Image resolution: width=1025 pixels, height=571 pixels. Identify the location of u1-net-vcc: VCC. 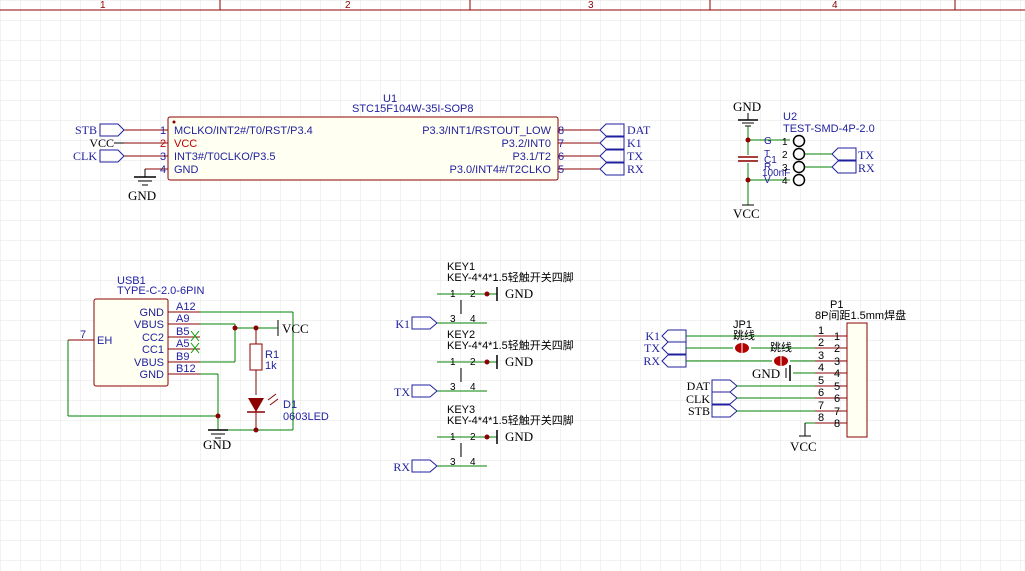
(101, 143).